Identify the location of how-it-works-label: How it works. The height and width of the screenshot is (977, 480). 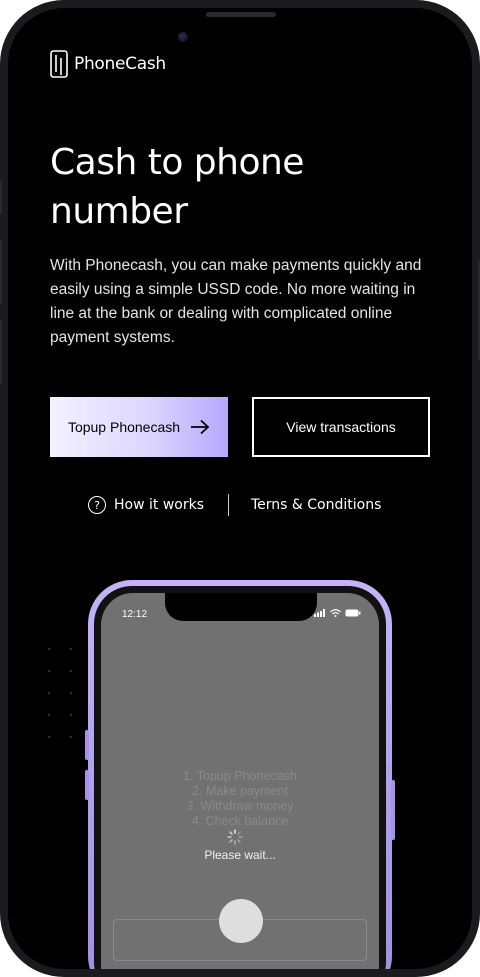
(159, 505).